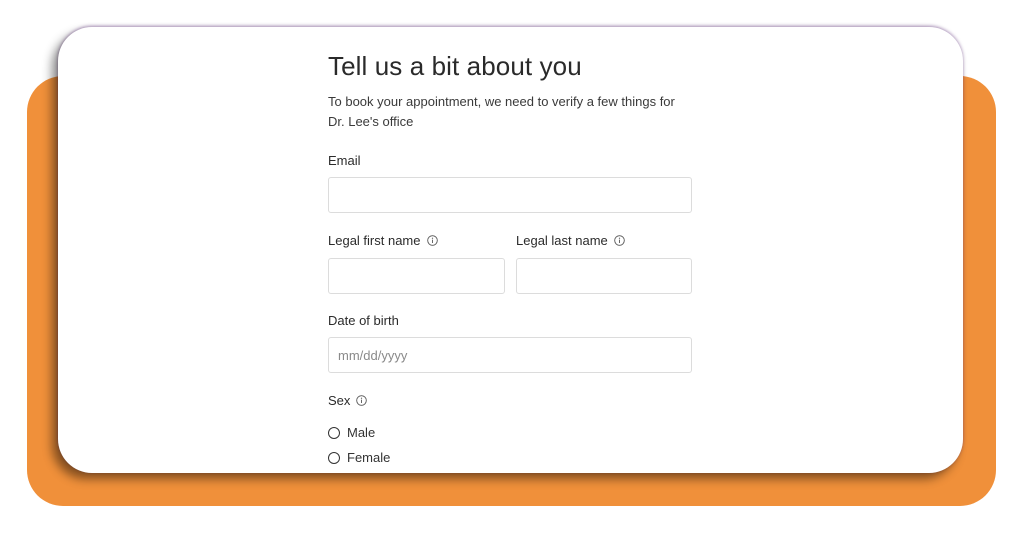 The height and width of the screenshot is (536, 1024). I want to click on sex-option-female: Female, so click(359, 457).